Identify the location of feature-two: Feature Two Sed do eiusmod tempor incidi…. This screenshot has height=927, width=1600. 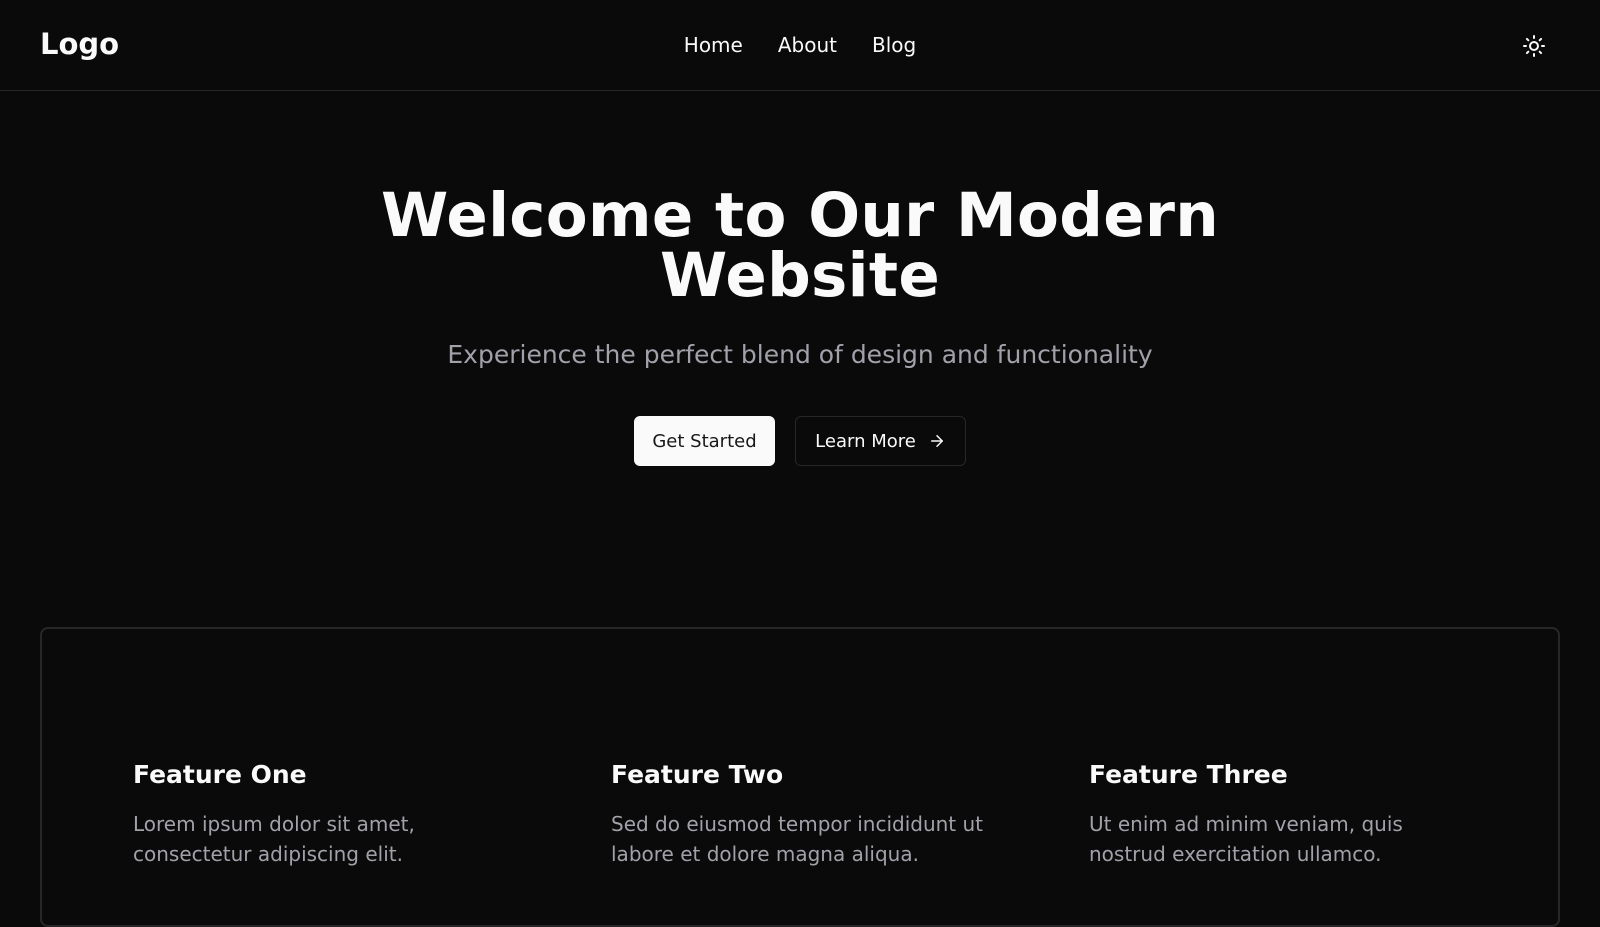
(811, 814).